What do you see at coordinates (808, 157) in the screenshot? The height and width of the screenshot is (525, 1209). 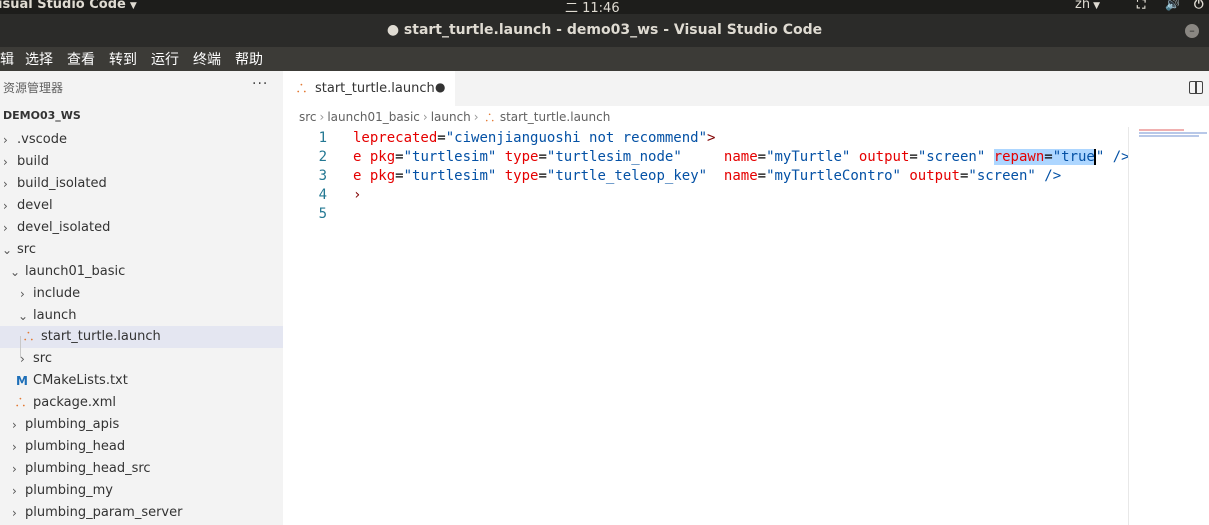 I see `code-token: "myTurtle"` at bounding box center [808, 157].